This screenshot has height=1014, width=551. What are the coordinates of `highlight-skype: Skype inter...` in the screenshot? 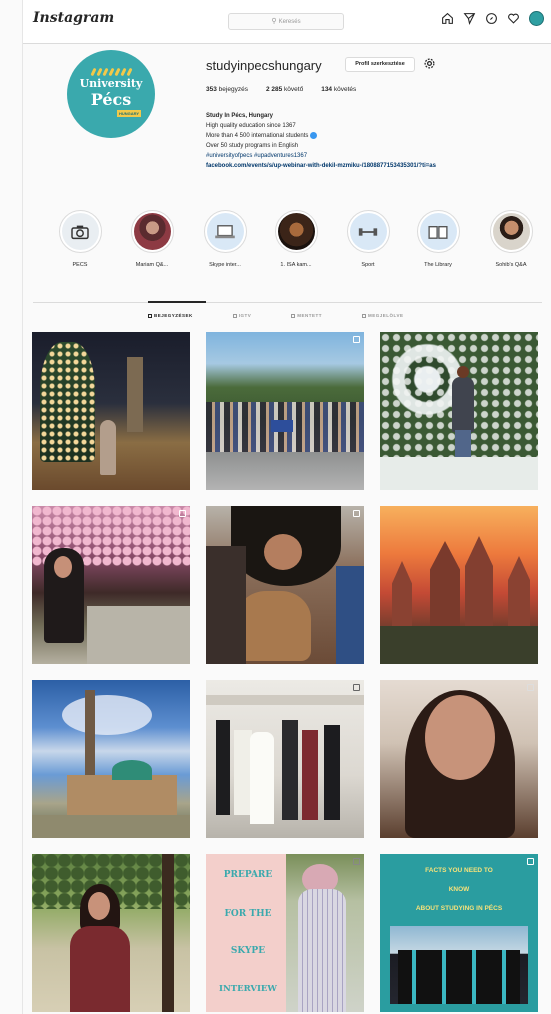 It's located at (225, 239).